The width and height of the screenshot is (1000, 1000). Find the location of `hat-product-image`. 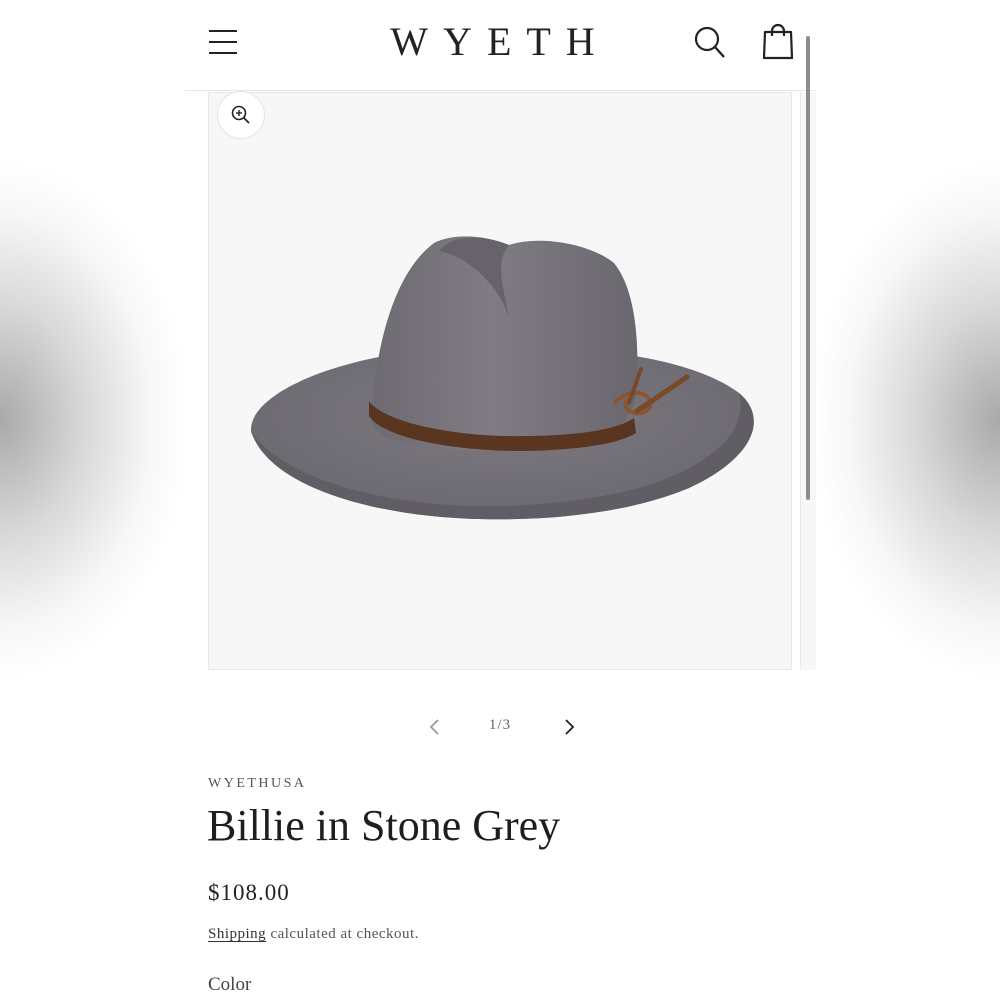

hat-product-image is located at coordinates (502, 378).